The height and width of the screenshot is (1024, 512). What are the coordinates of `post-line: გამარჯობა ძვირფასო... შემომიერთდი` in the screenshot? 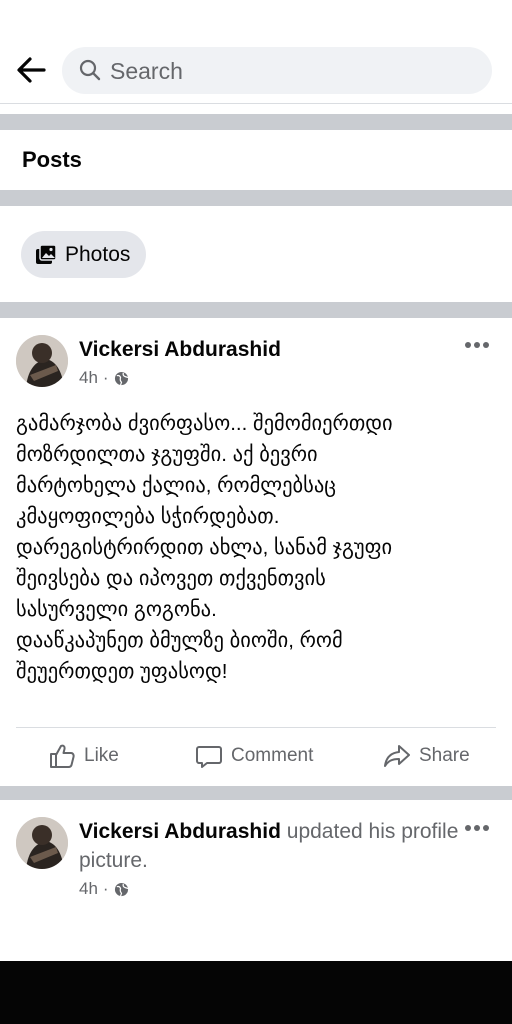 It's located at (204, 423).